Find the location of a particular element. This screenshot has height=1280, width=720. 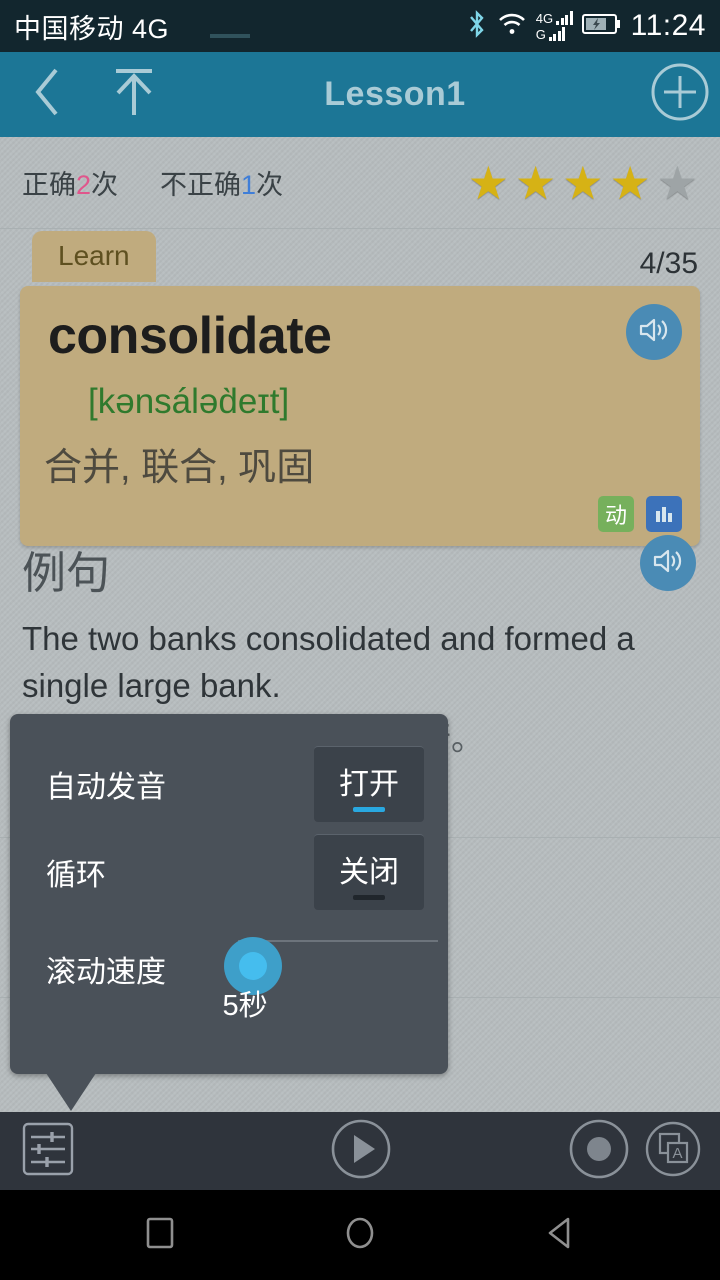

back-nav-button is located at coordinates (560, 1235).